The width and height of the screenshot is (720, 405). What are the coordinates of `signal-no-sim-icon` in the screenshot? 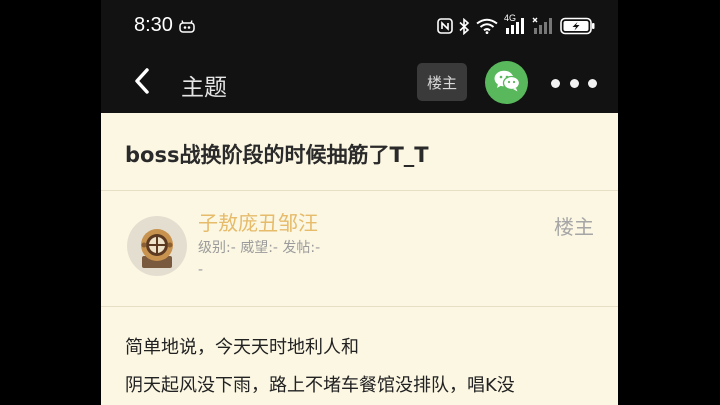 It's located at (543, 26).